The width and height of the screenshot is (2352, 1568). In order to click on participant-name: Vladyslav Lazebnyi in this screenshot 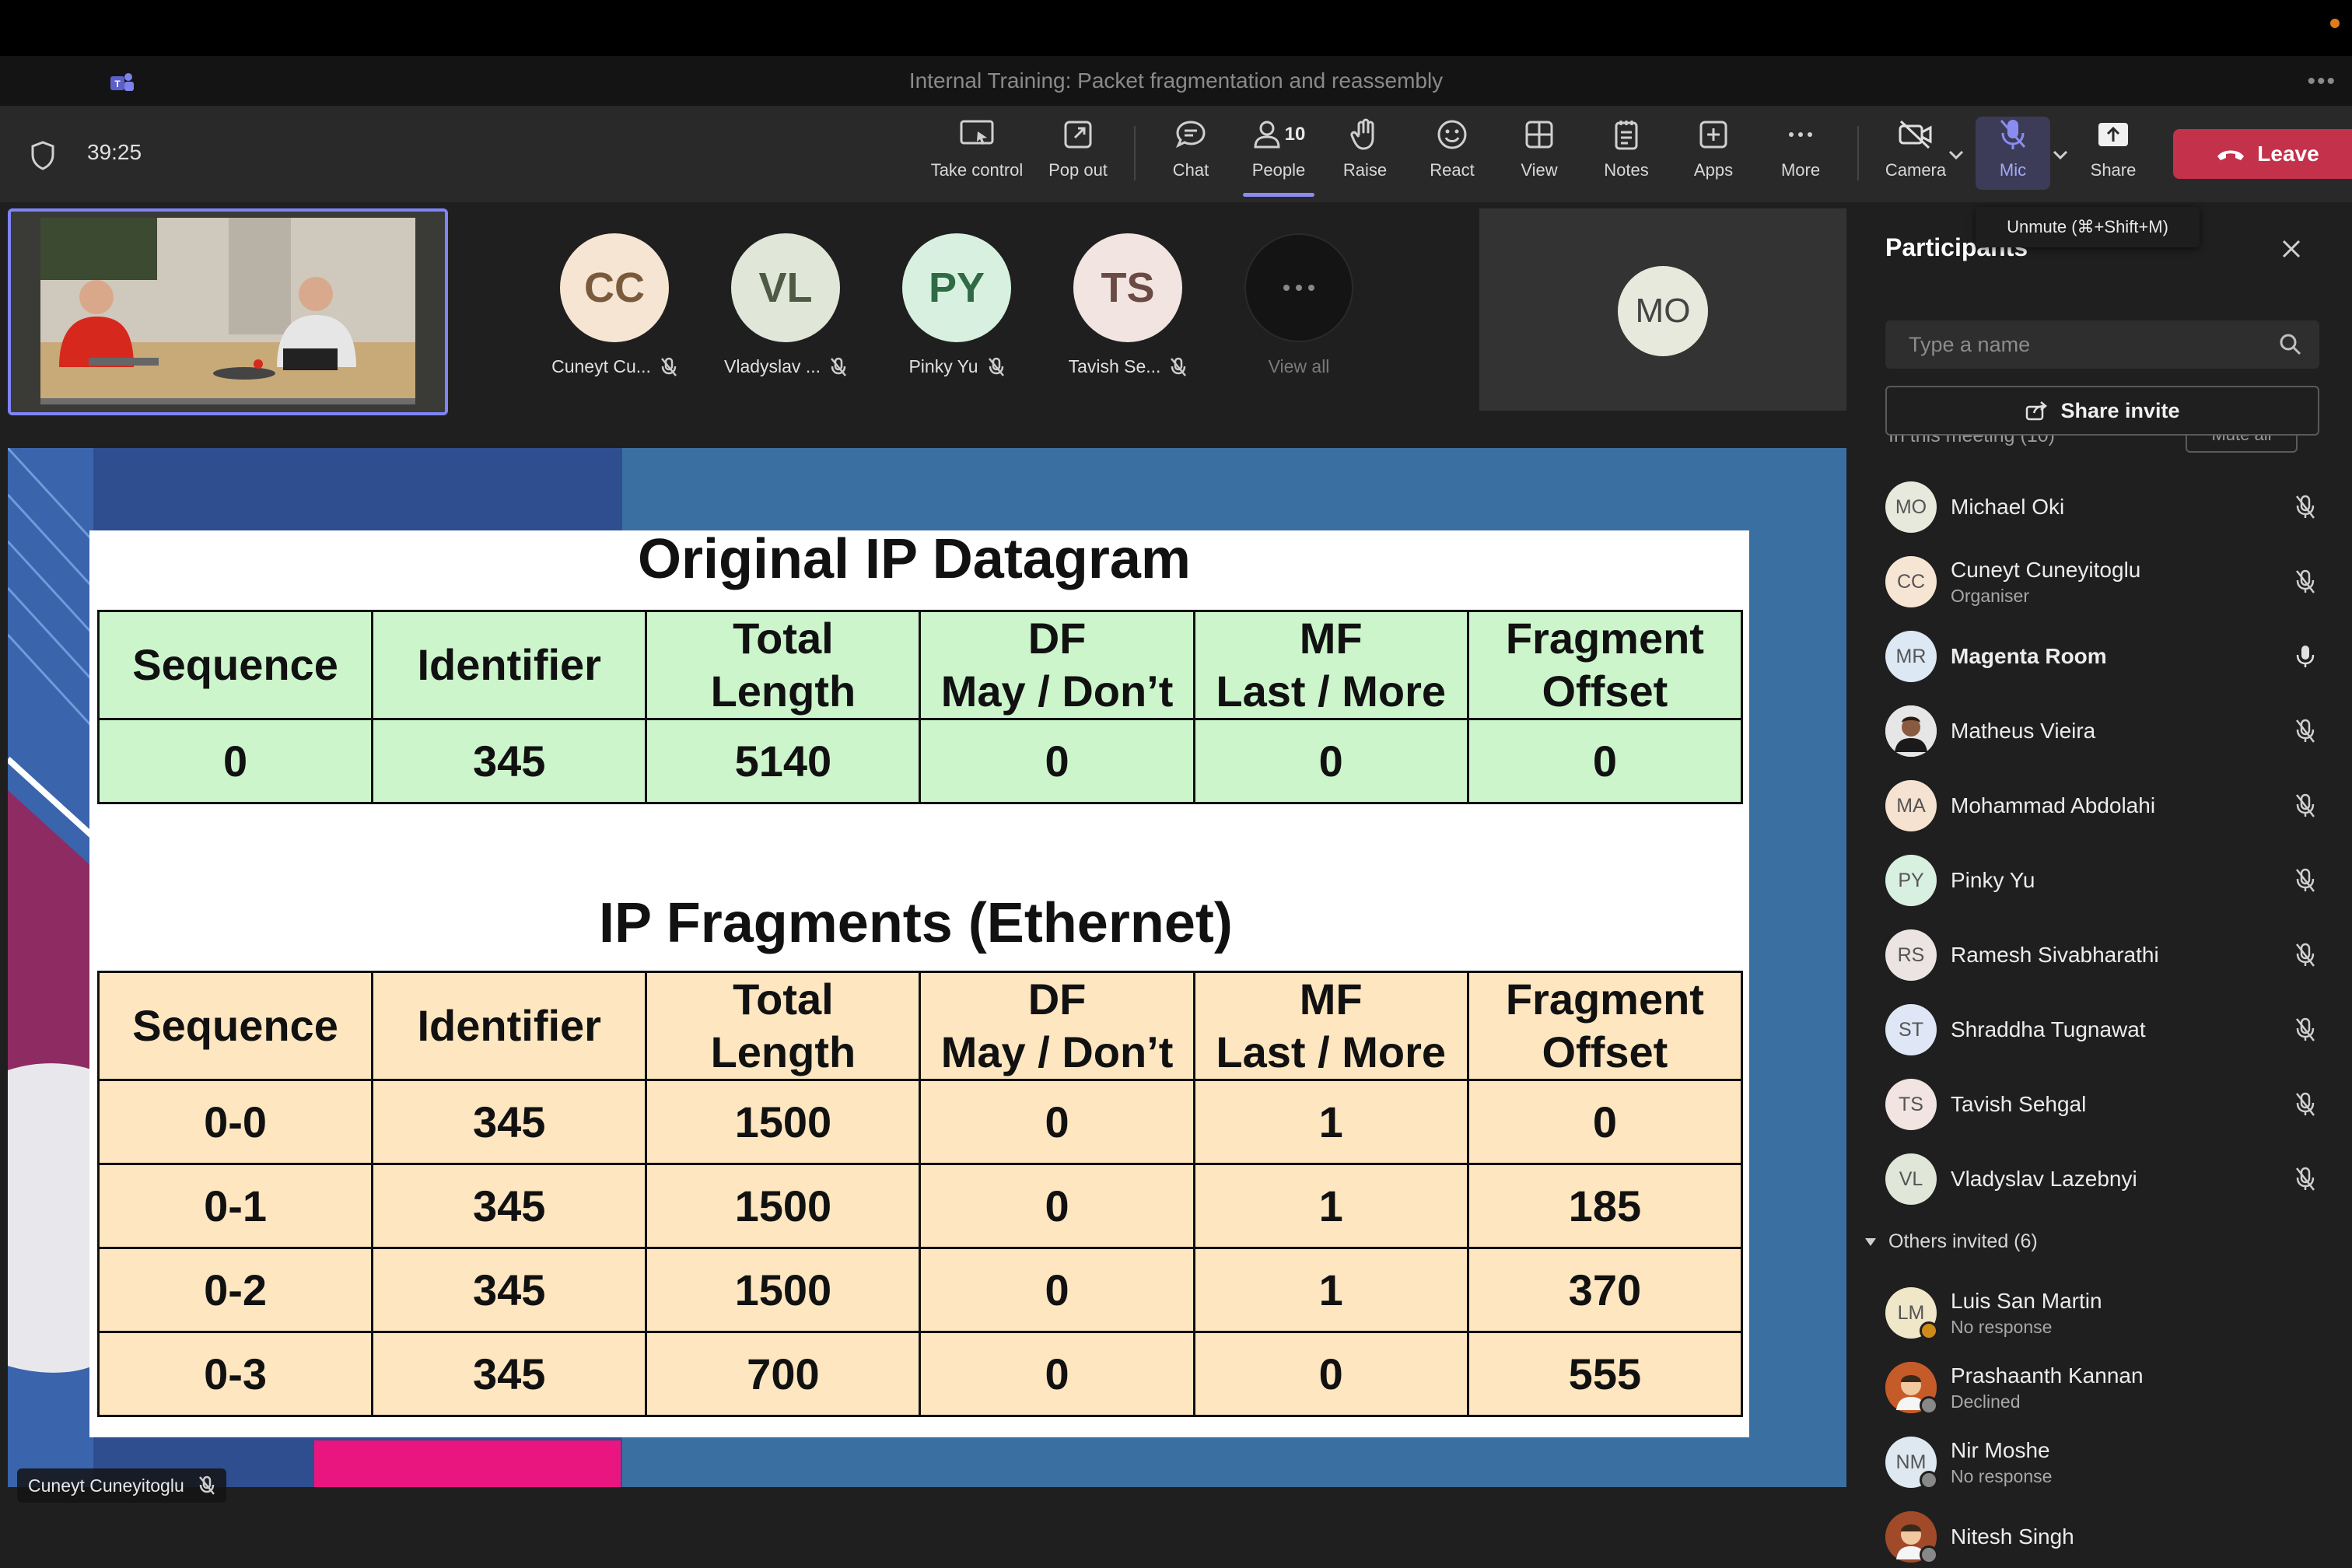, I will do `click(2044, 1179)`.